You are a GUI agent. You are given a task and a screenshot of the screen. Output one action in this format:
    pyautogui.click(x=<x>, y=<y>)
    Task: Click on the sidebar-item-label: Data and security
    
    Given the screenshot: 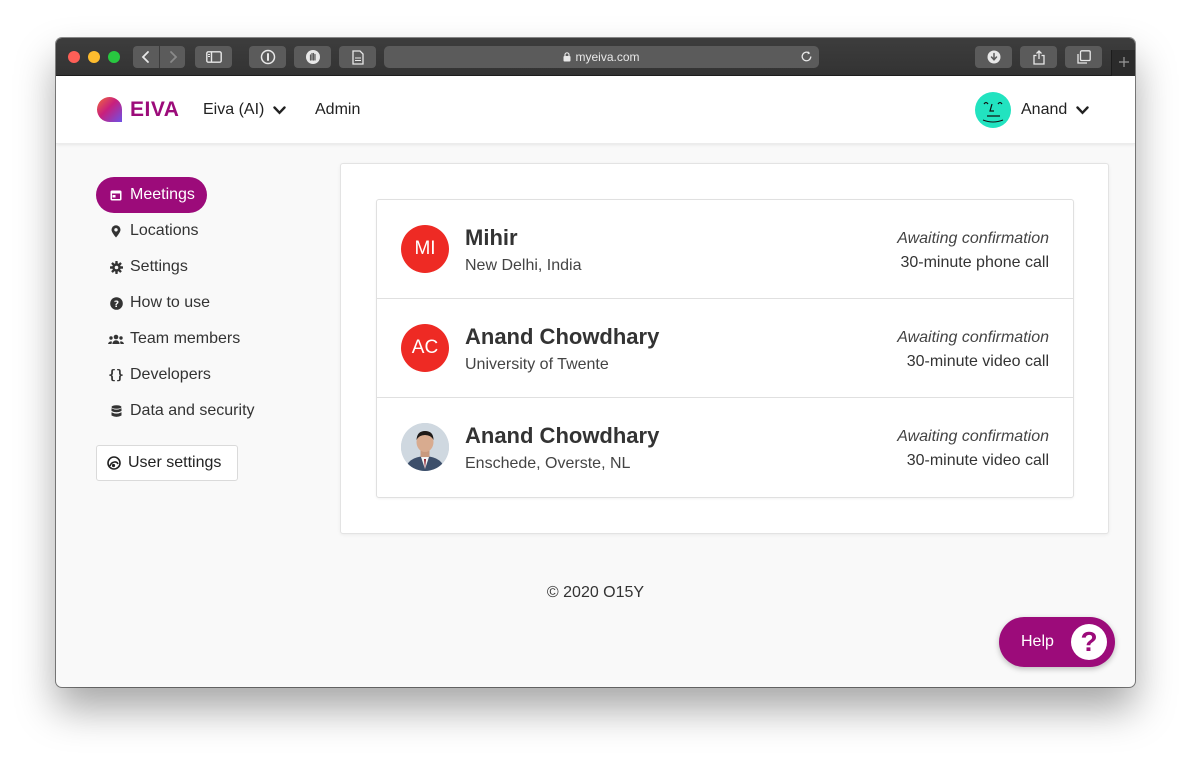 What is the action you would take?
    pyautogui.click(x=192, y=410)
    